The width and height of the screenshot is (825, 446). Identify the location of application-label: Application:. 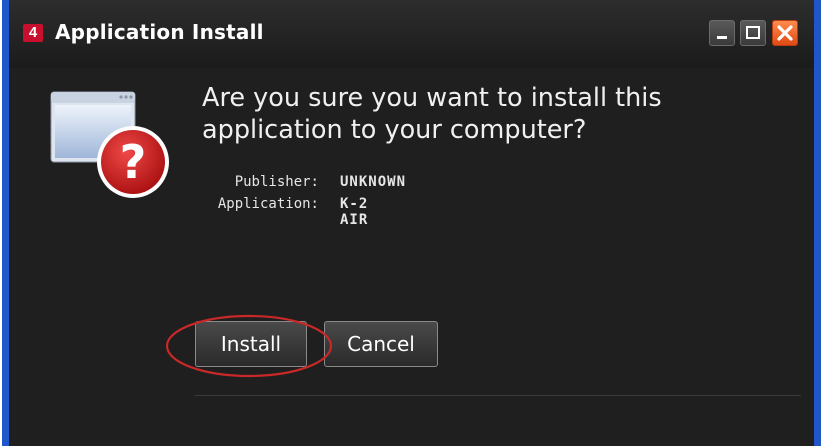
(268, 204).